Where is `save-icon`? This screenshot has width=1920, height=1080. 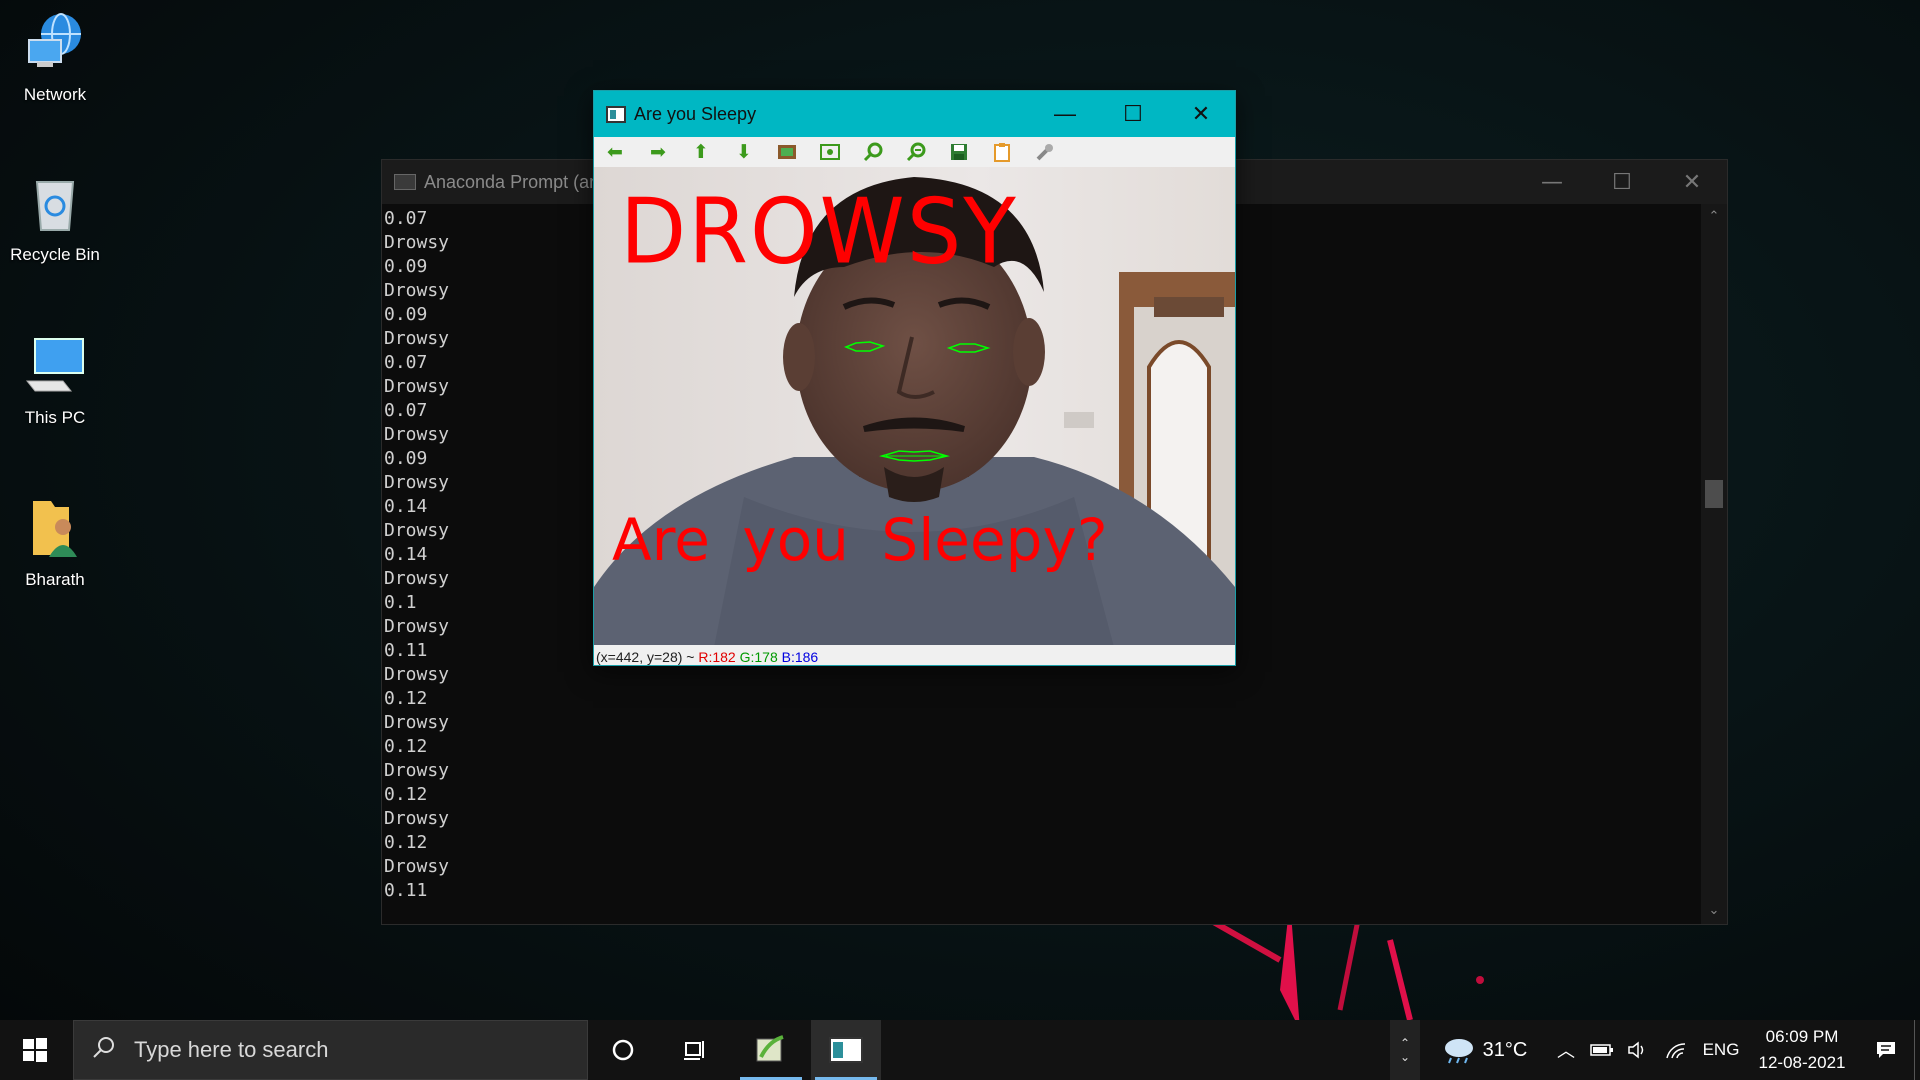 save-icon is located at coordinates (959, 152).